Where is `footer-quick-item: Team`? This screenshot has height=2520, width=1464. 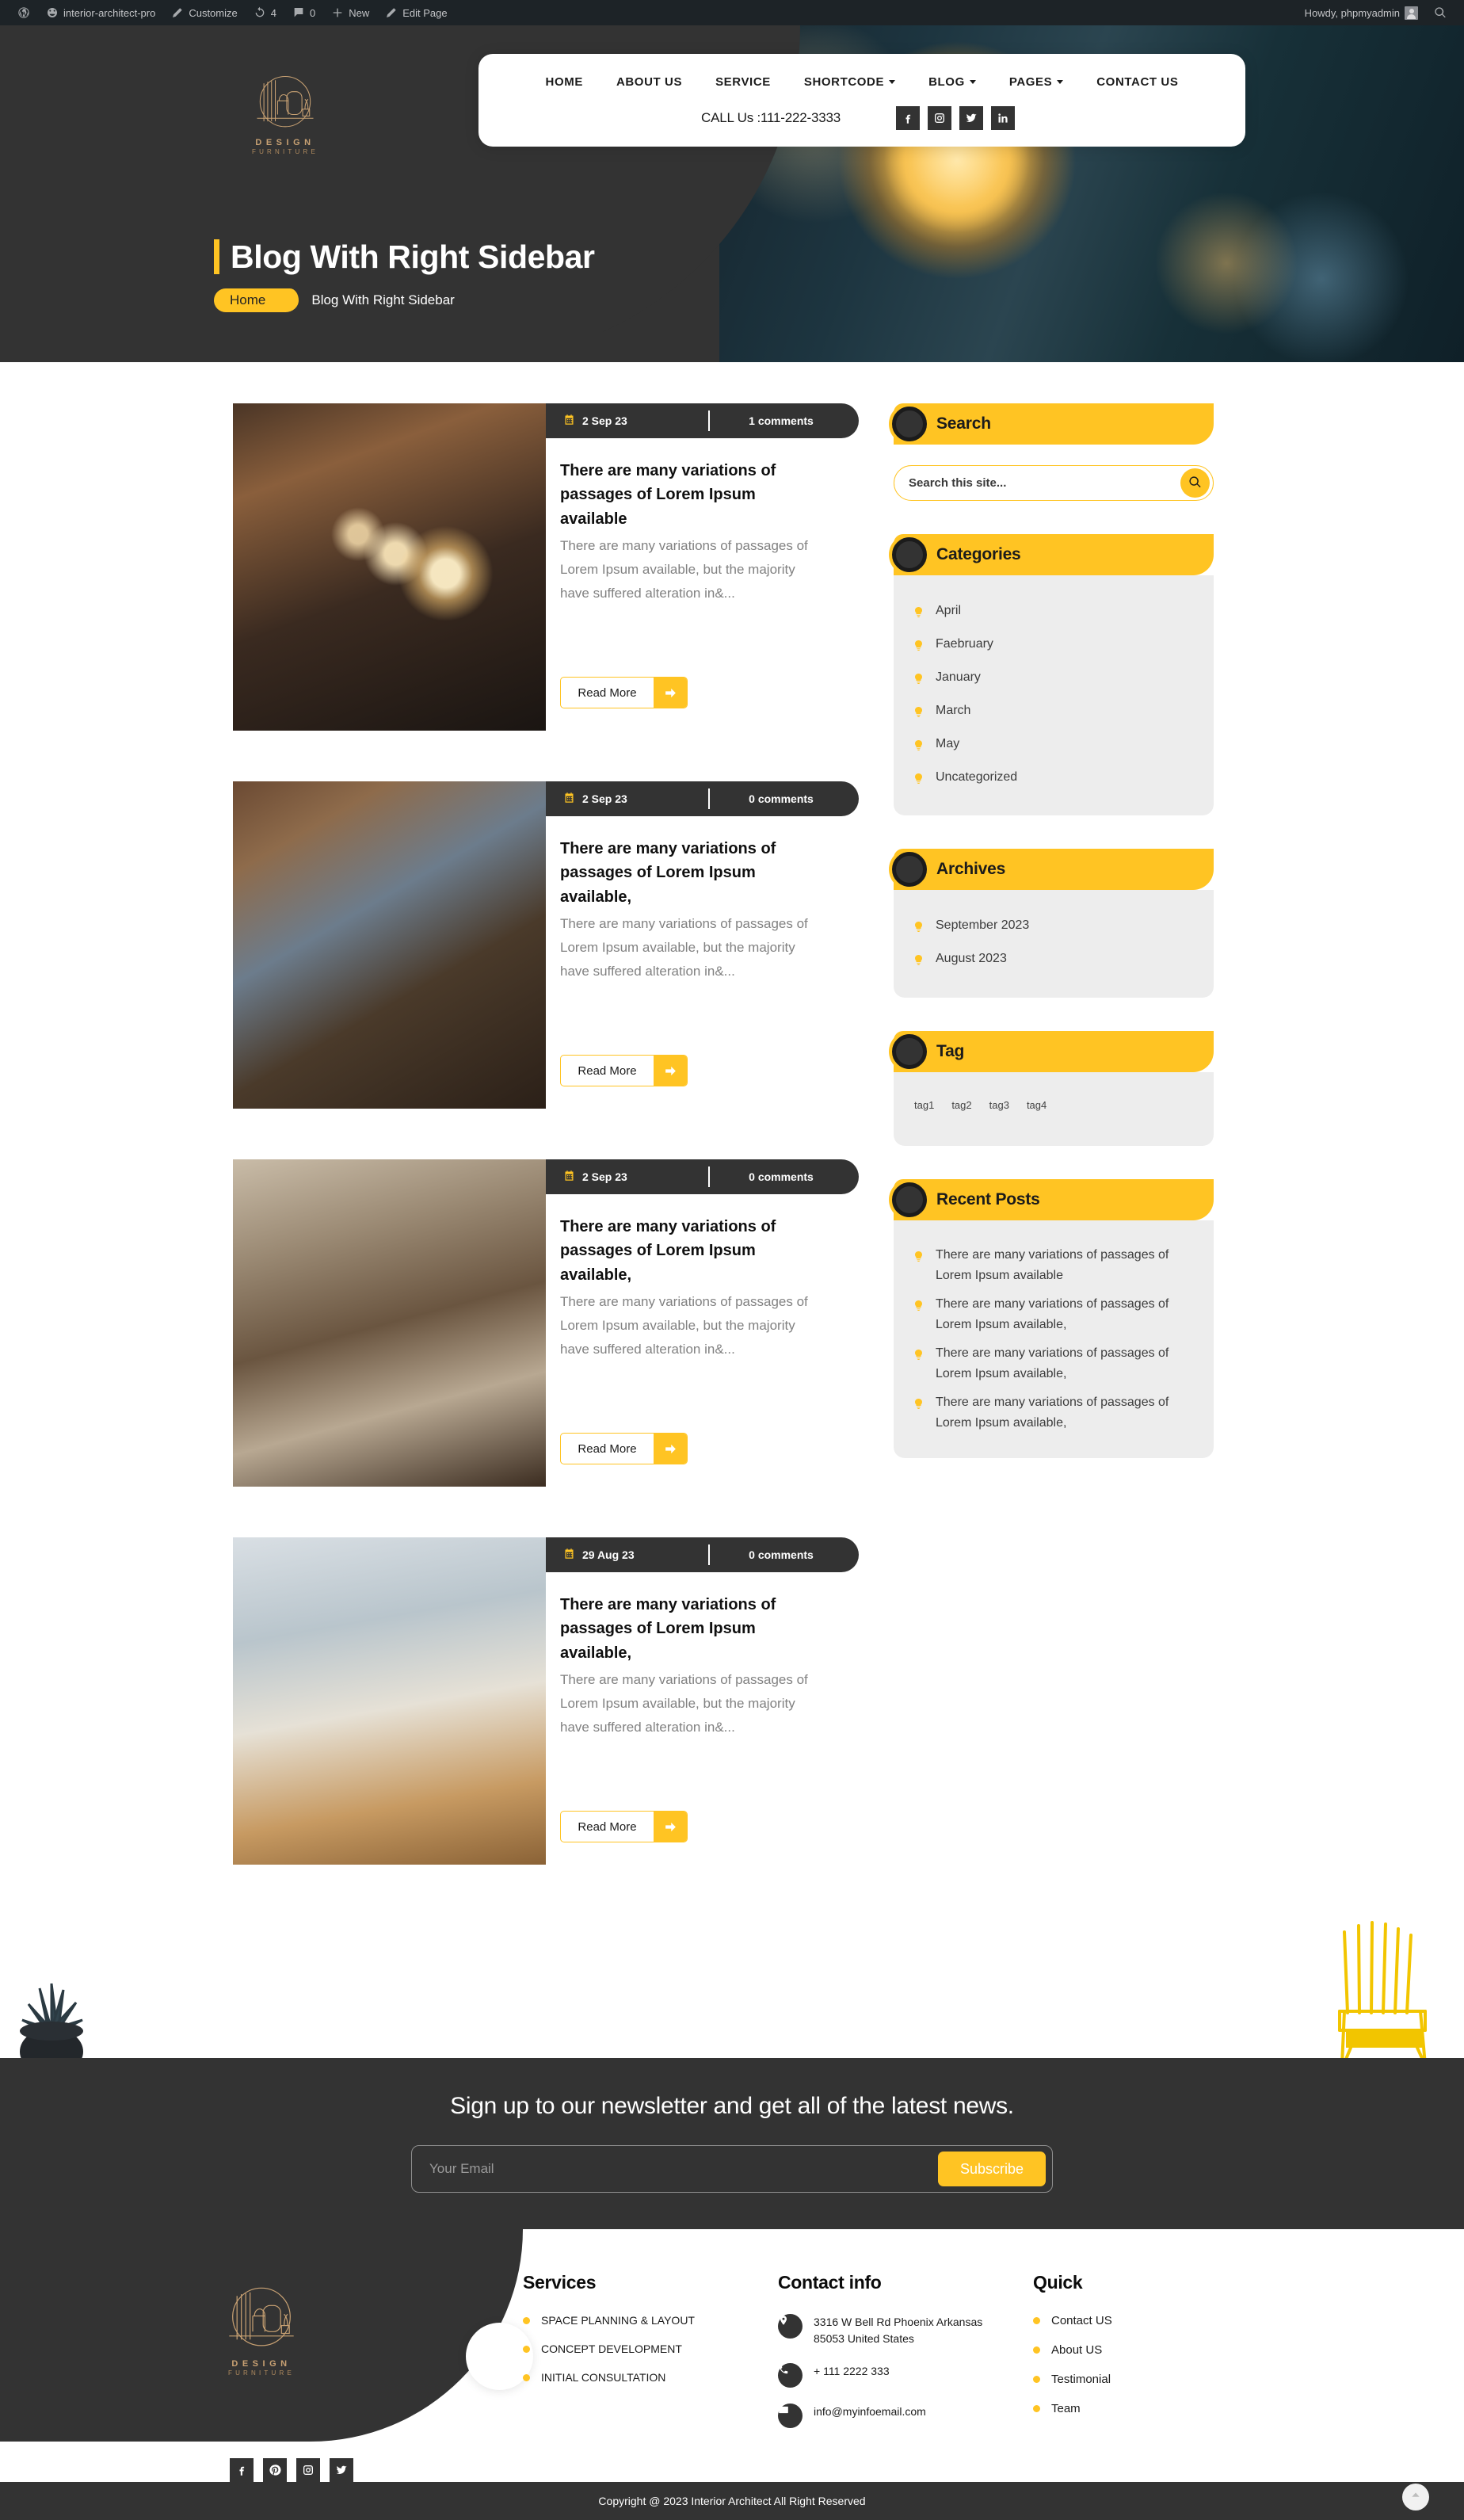
footer-quick-item: Team is located at coordinates (1152, 2408).